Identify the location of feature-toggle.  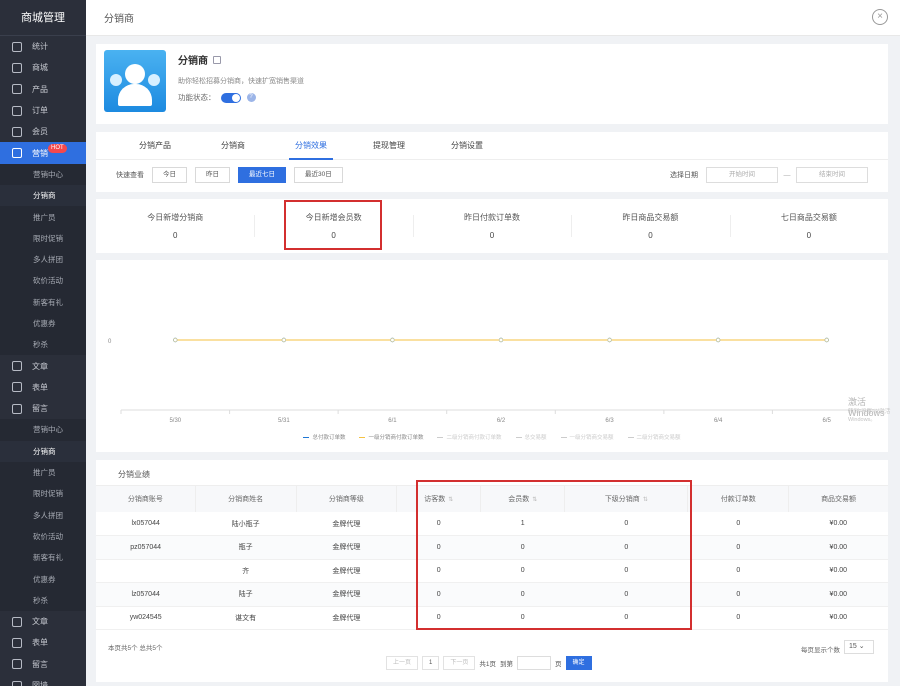
(230, 97).